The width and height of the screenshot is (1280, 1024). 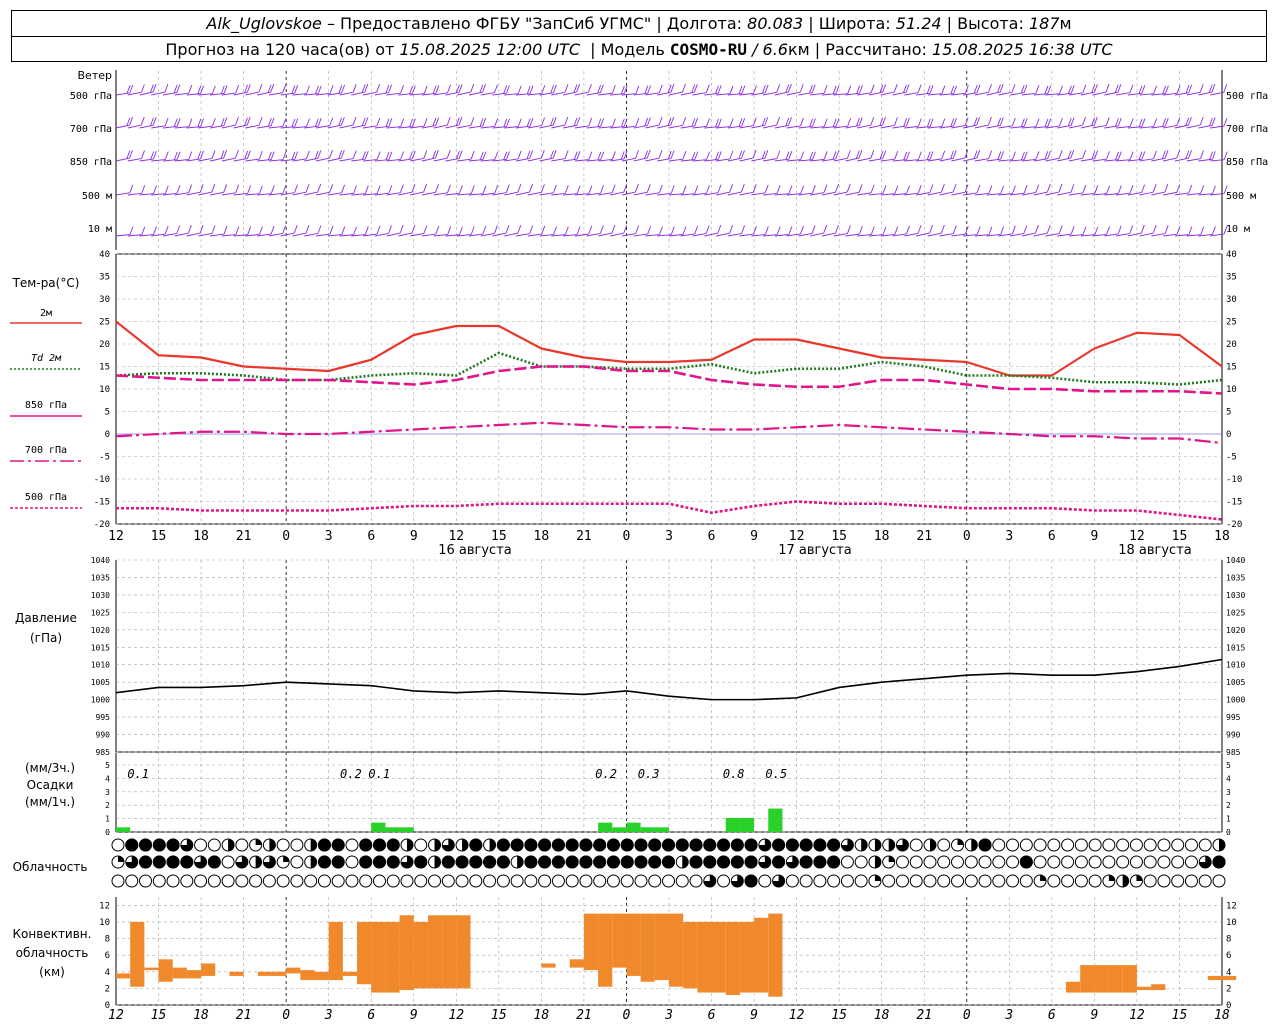 I want to click on temperature-panel-title: Тем-ра(°С), so click(x=46, y=283).